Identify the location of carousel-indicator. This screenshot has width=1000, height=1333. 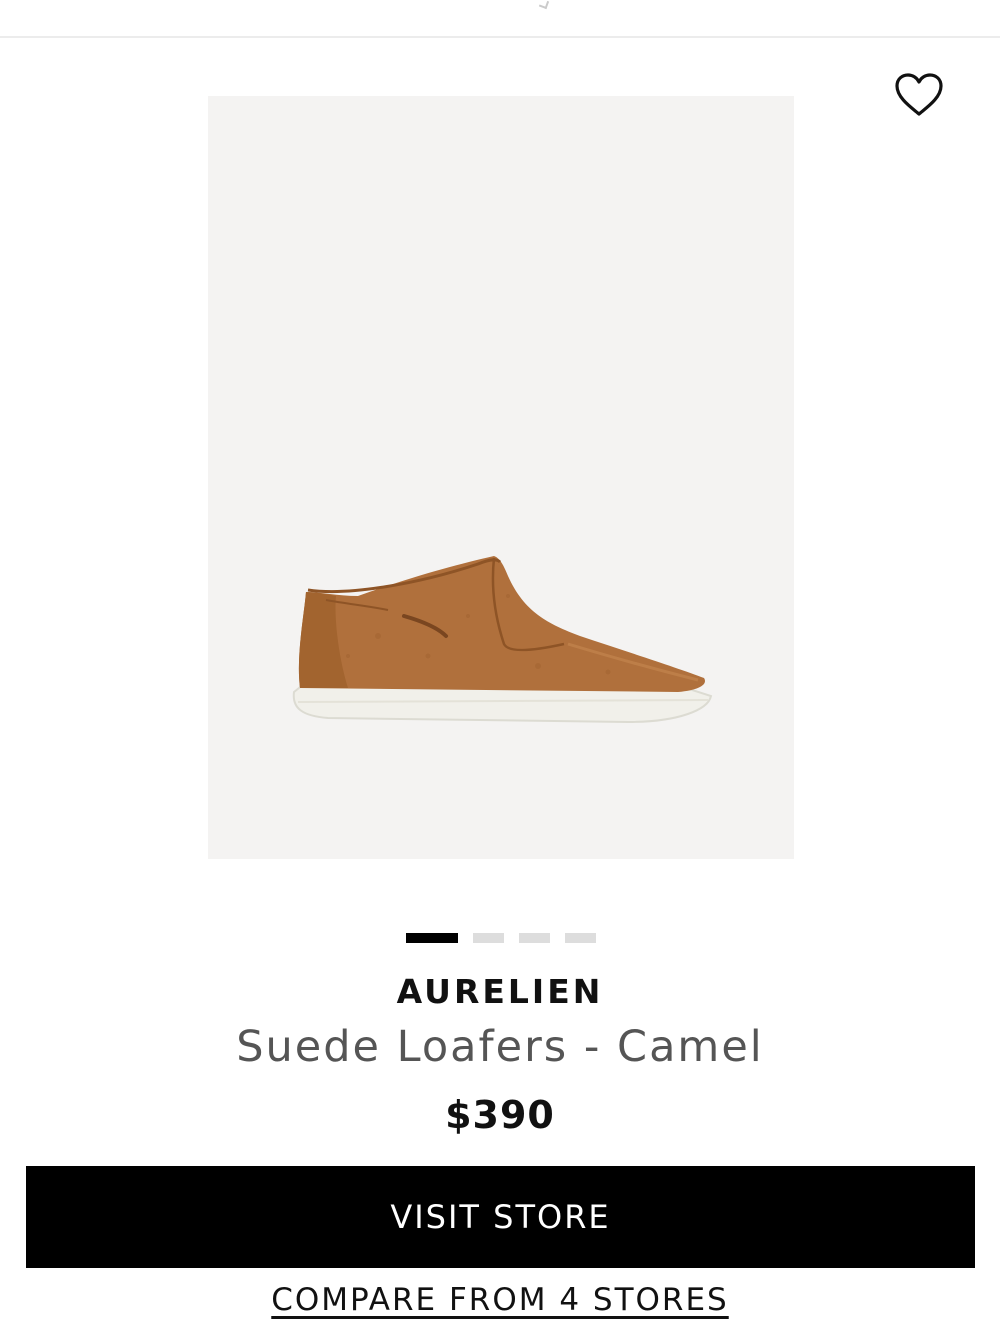
(501, 937).